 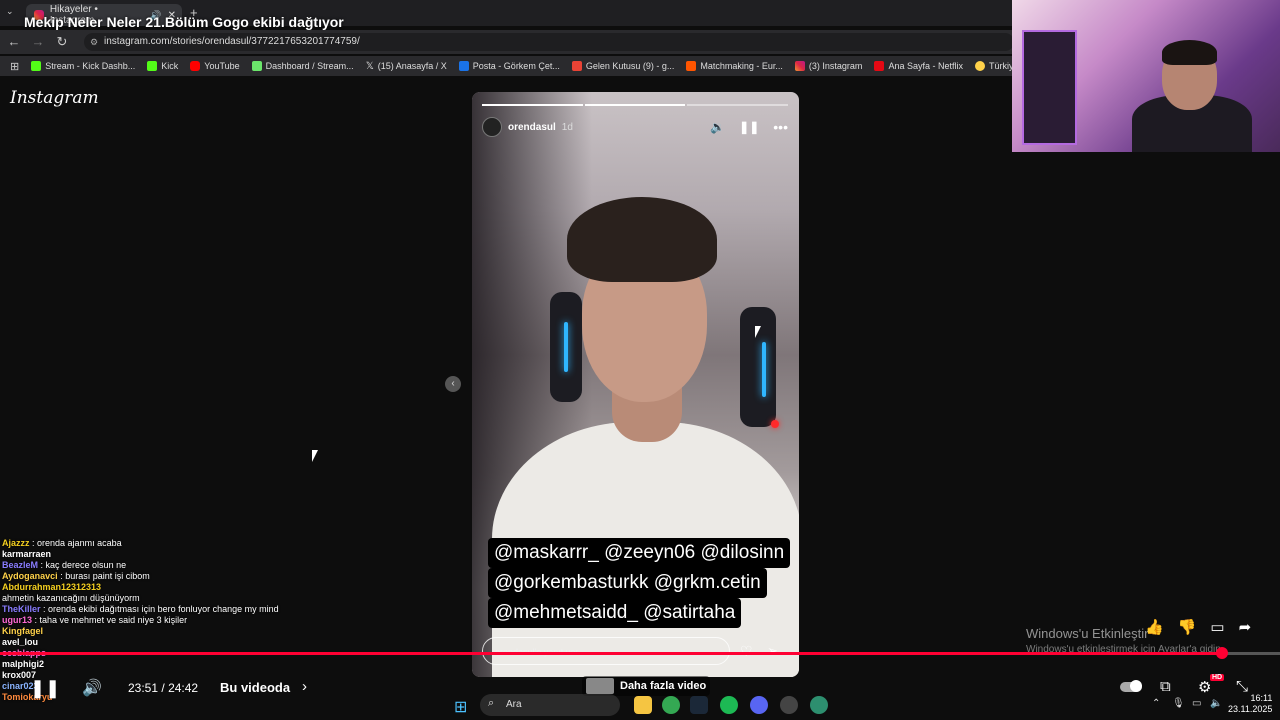 What do you see at coordinates (758, 367) in the screenshot?
I see `headset-right` at bounding box center [758, 367].